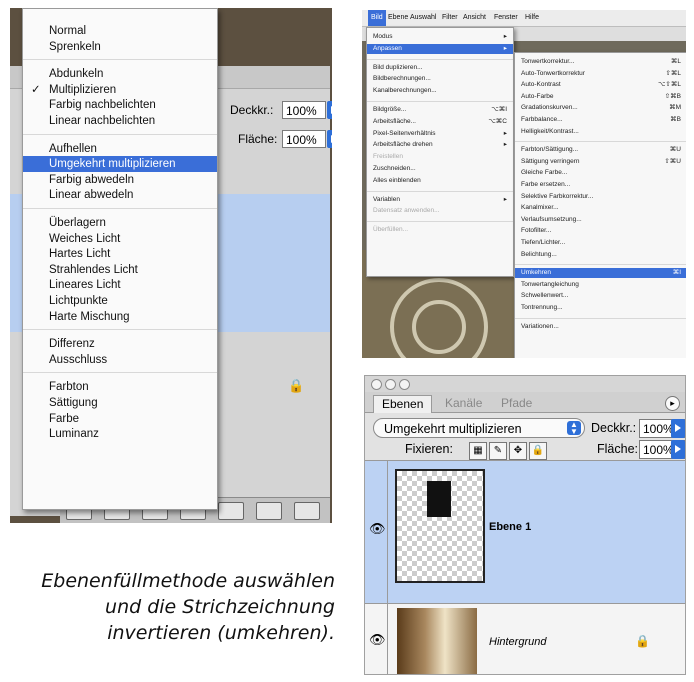 The width and height of the screenshot is (694, 682). I want to click on fill-field: 100%, so click(304, 139).